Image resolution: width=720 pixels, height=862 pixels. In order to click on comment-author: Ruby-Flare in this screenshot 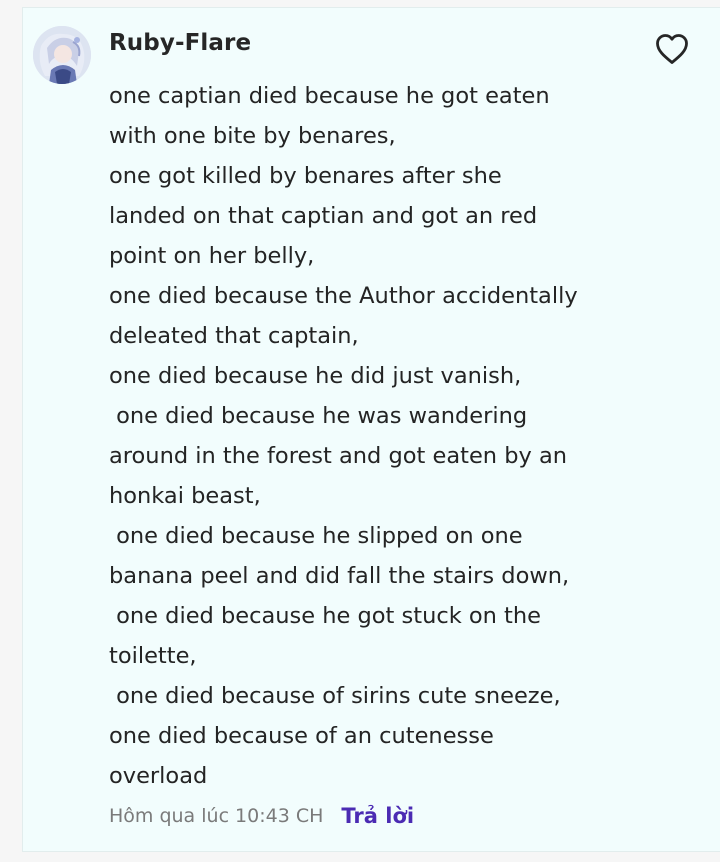, I will do `click(180, 43)`.